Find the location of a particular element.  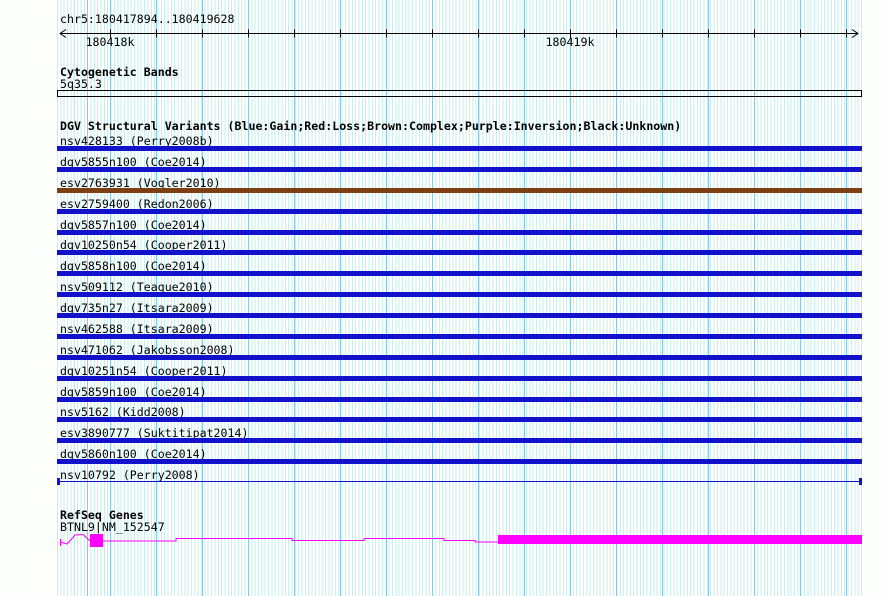

variant-track-row: dgv5855n100 (Coe2014) is located at coordinates (445, 166).